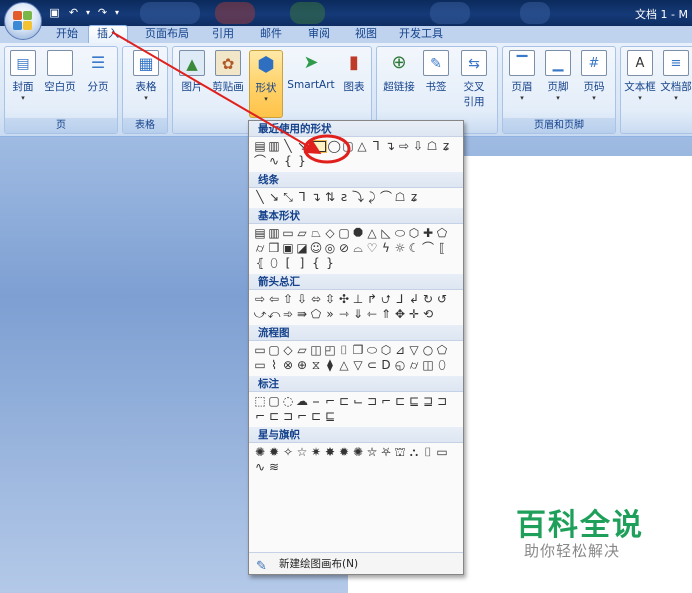  I want to click on right-brace-shape-icon: }, so click(302, 161).